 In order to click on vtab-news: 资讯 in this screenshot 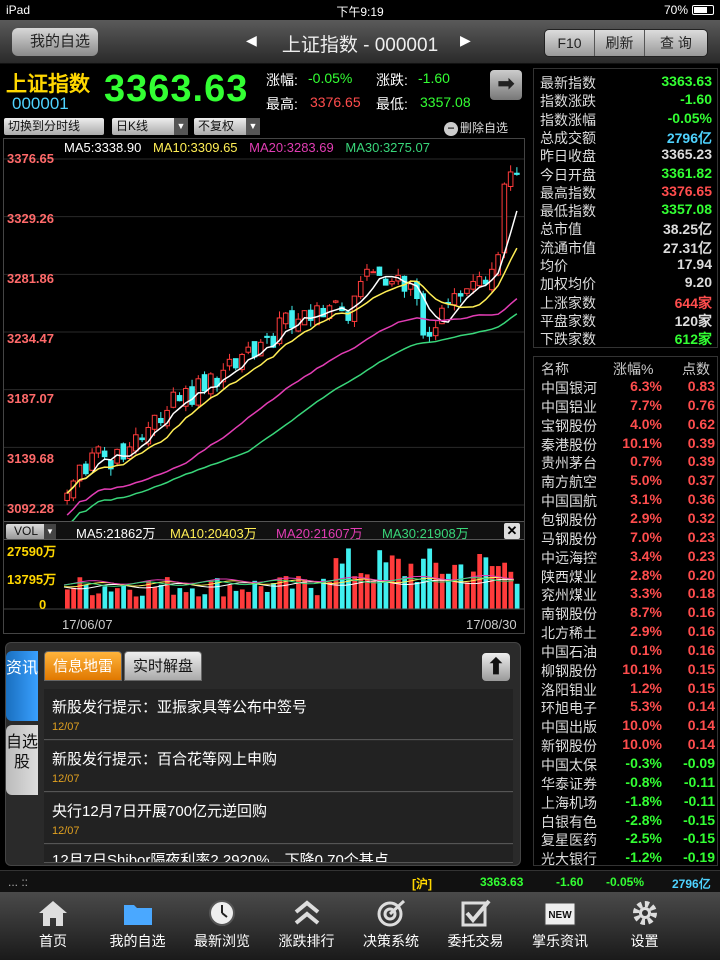, I will do `click(22, 686)`.